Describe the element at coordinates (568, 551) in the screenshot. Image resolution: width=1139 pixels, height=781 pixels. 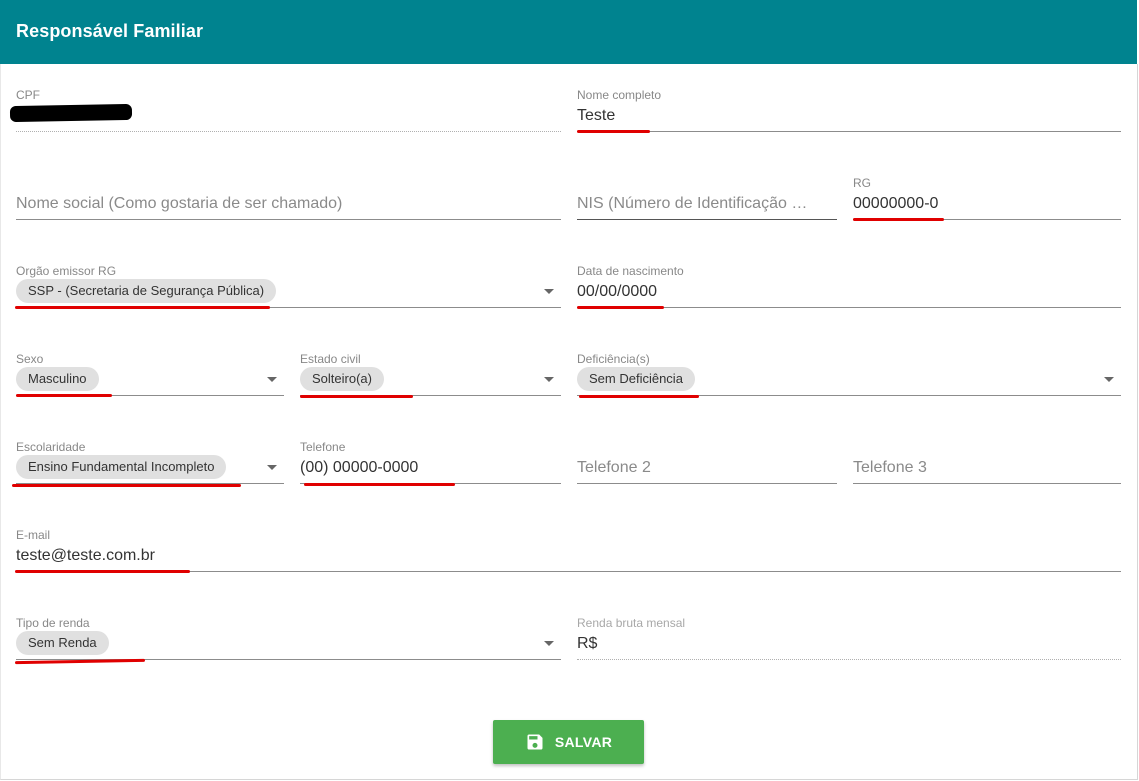
I see `email-field: E-mail teste@teste.com.br` at that location.